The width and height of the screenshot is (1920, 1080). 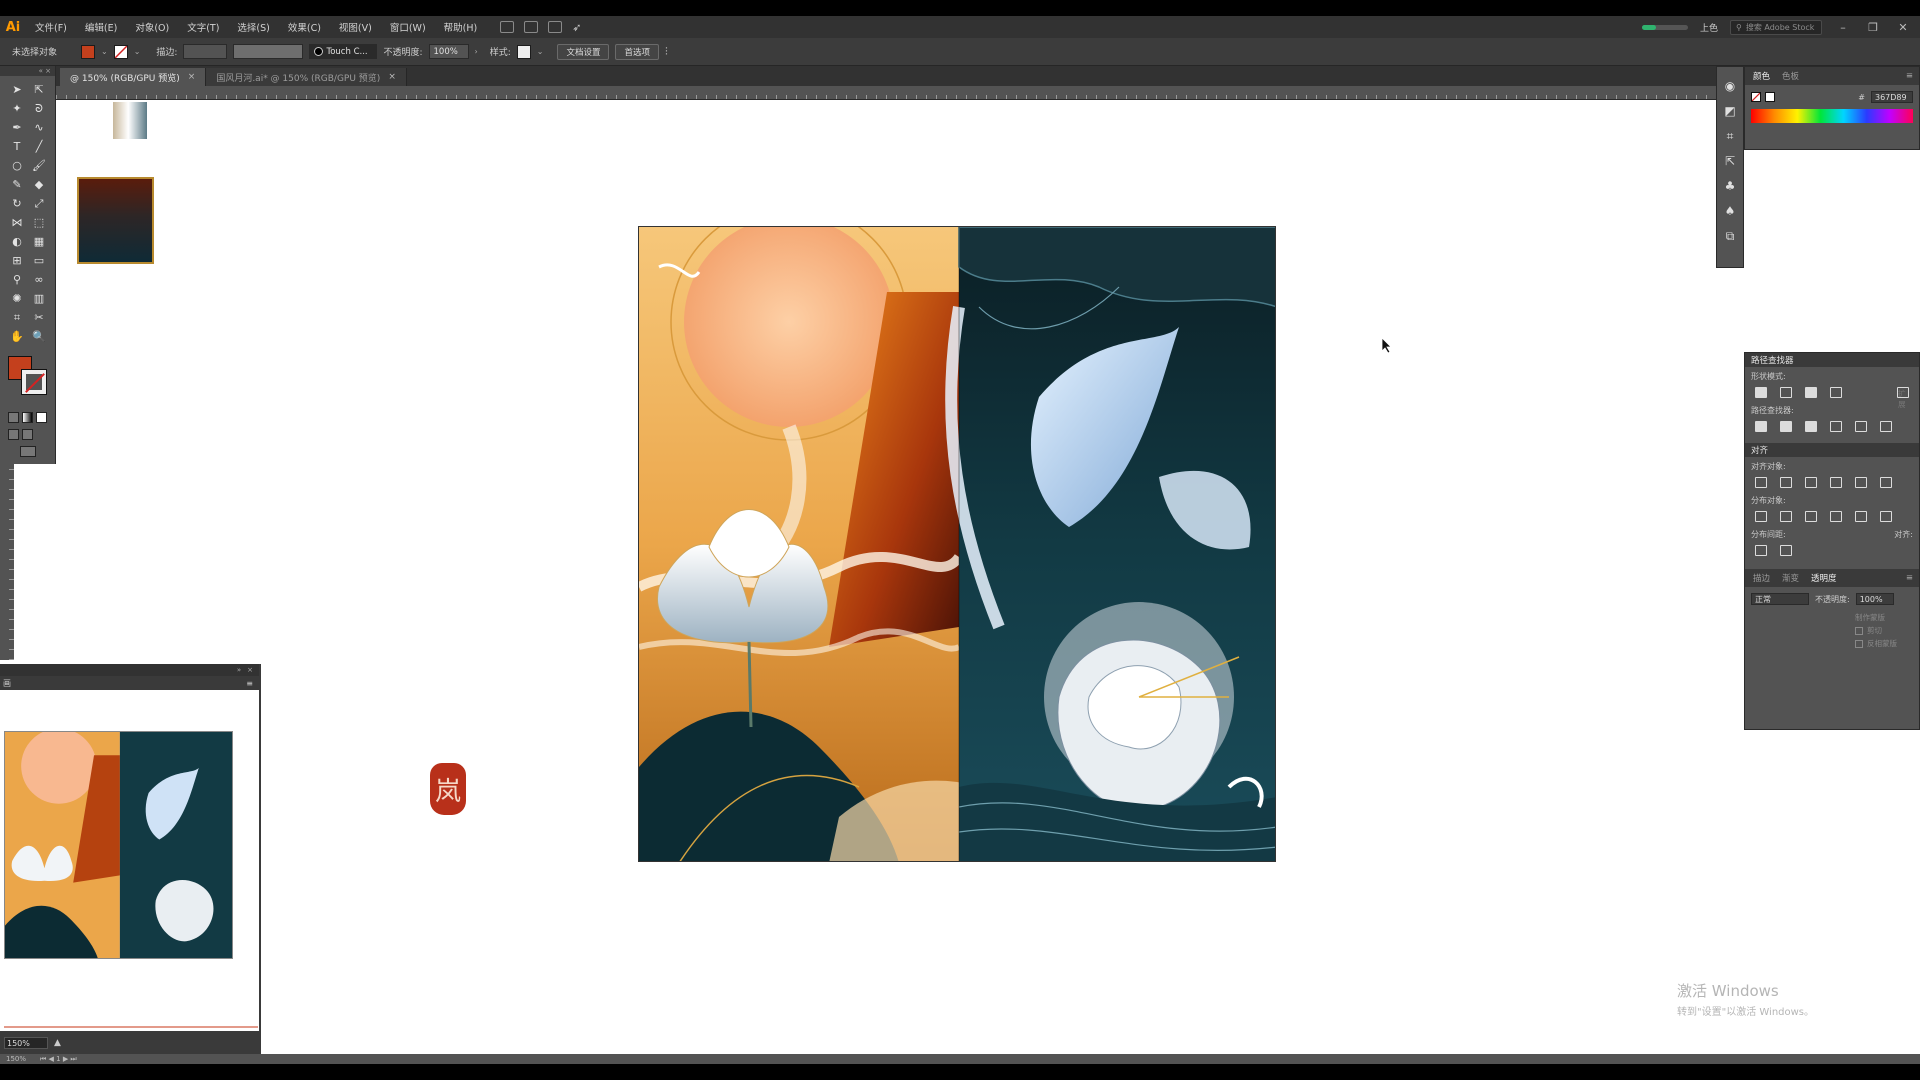 I want to click on pen-icon: ✒, so click(x=17, y=127).